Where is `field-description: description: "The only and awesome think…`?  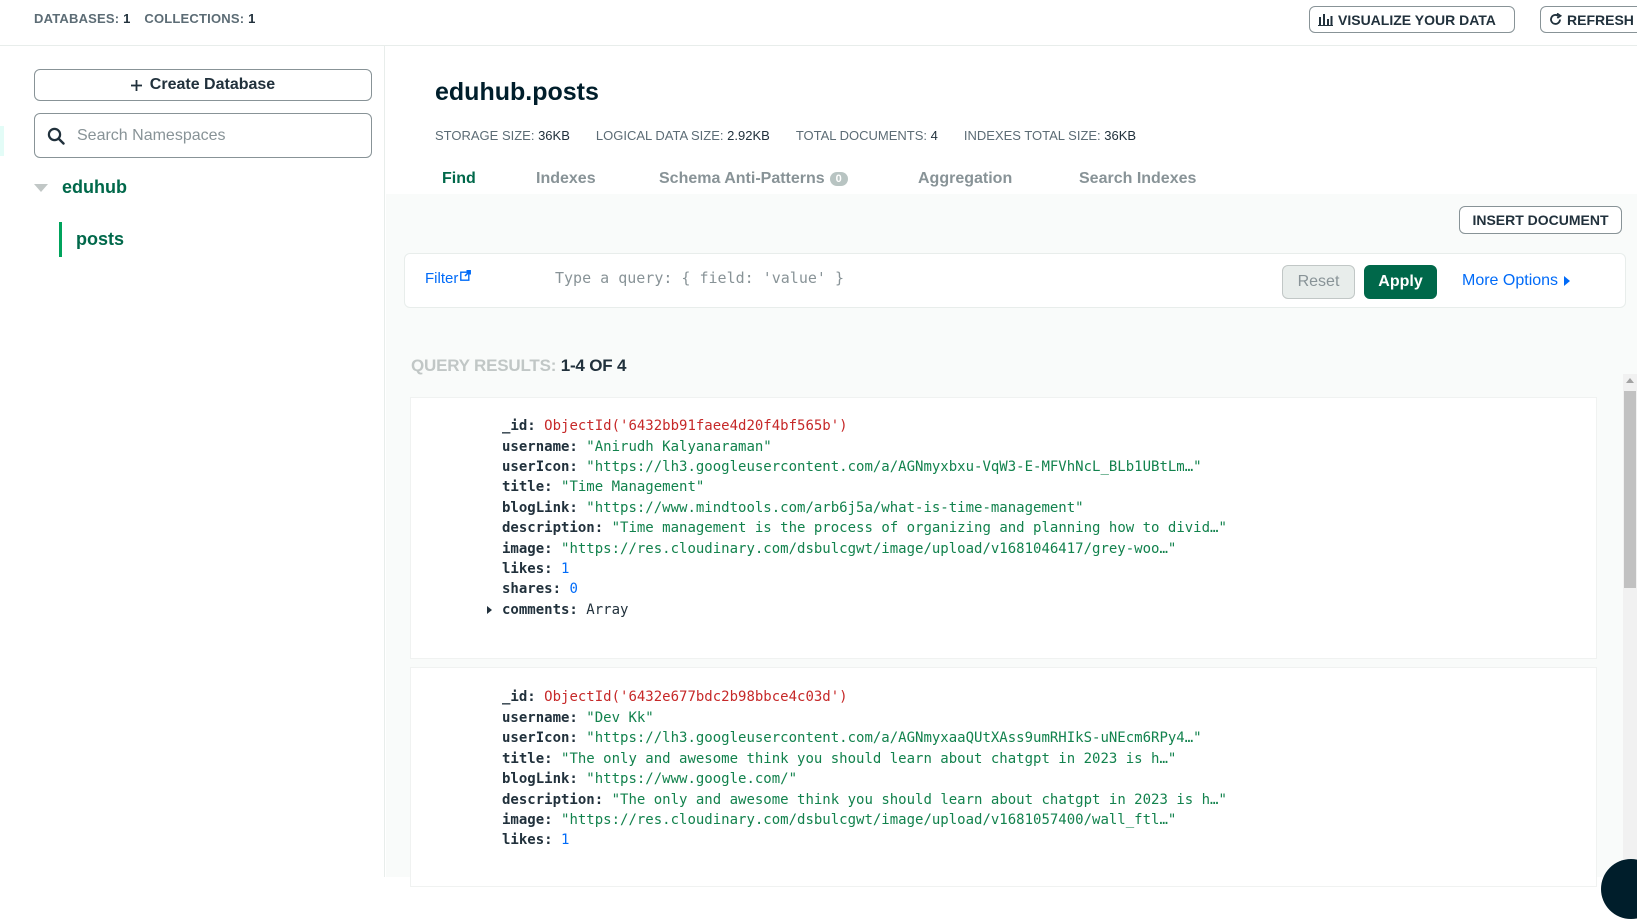
field-description: description: "The only and awesome think… is located at coordinates (864, 800).